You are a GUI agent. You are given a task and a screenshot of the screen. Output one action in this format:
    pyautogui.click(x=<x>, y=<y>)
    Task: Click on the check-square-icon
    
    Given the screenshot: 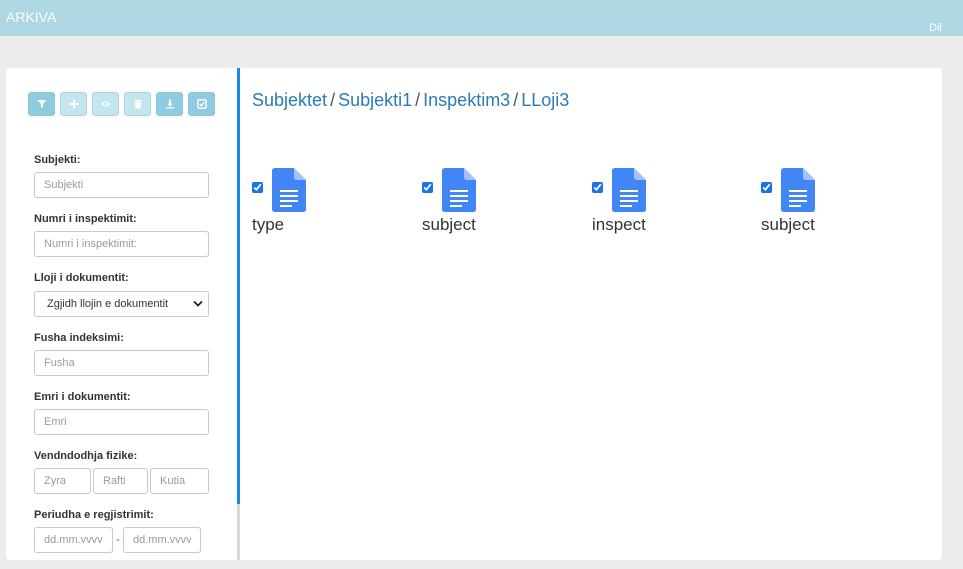 What is the action you would take?
    pyautogui.click(x=201, y=104)
    